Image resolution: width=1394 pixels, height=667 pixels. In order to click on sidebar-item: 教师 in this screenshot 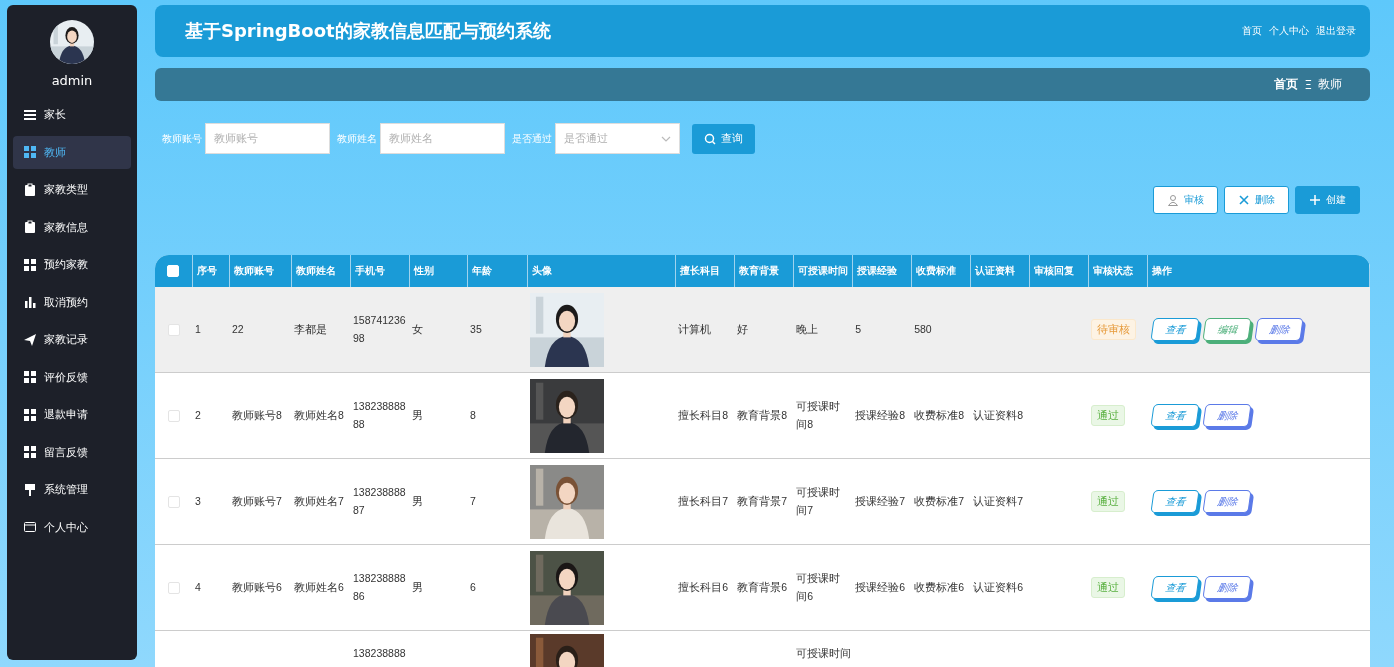, I will do `click(72, 152)`.